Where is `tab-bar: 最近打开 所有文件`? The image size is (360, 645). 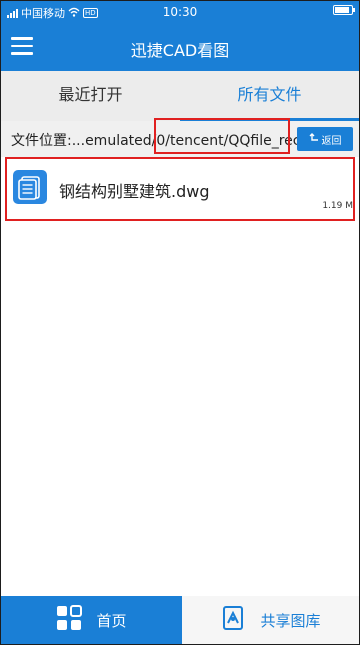
tab-bar: 最近打开 所有文件 is located at coordinates (180, 96).